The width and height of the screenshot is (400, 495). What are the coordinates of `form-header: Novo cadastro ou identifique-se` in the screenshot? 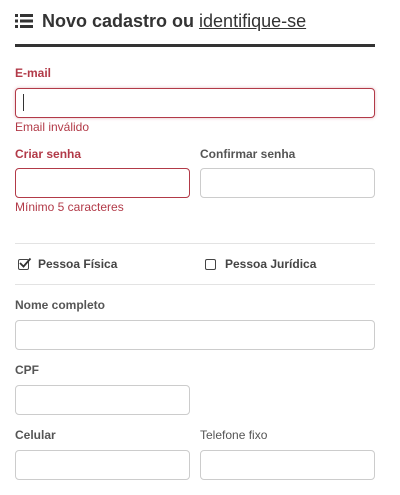 It's located at (160, 21).